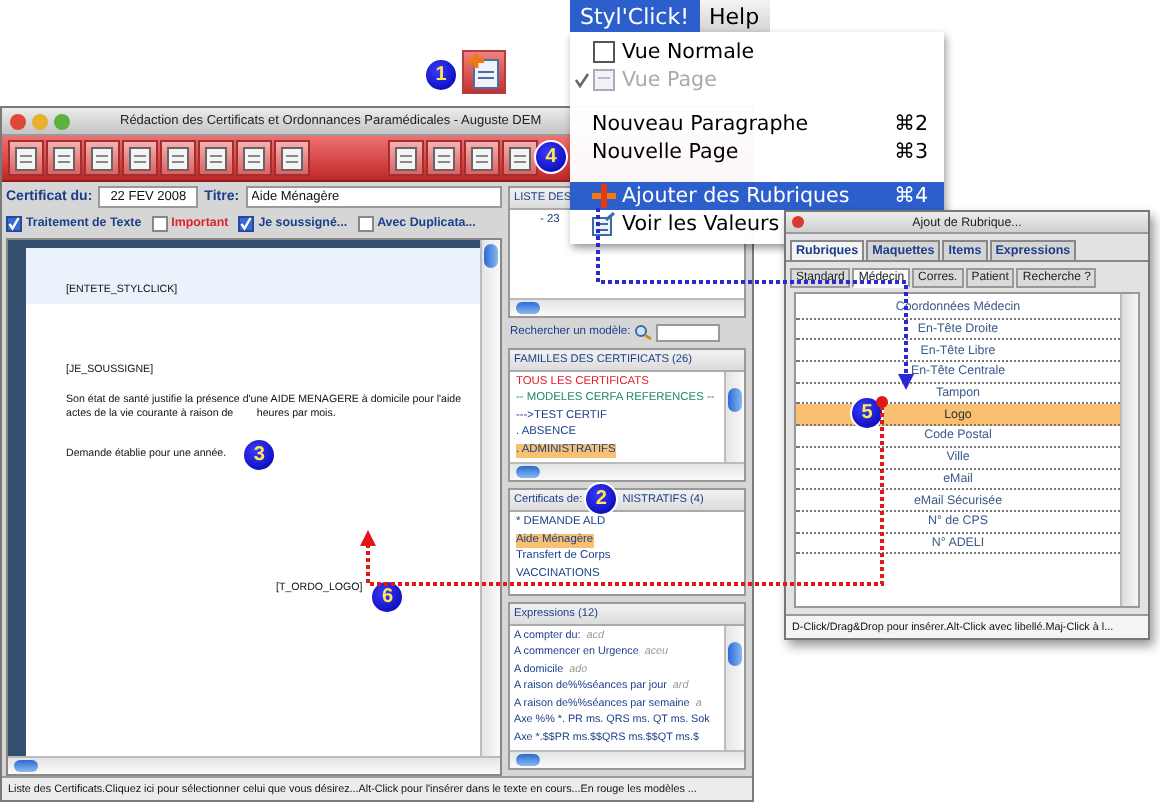 This screenshot has height=802, width=1160. What do you see at coordinates (604, 80) in the screenshot?
I see `page-icon` at bounding box center [604, 80].